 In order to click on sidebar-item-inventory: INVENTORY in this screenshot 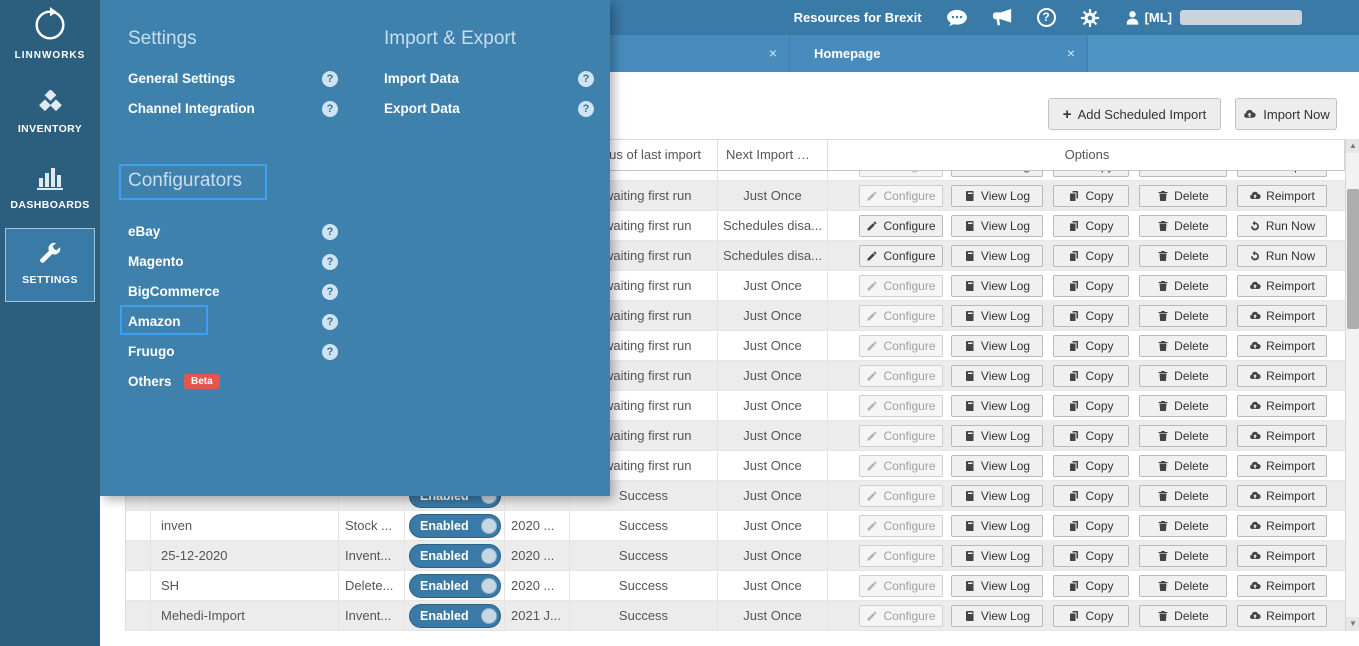, I will do `click(50, 114)`.